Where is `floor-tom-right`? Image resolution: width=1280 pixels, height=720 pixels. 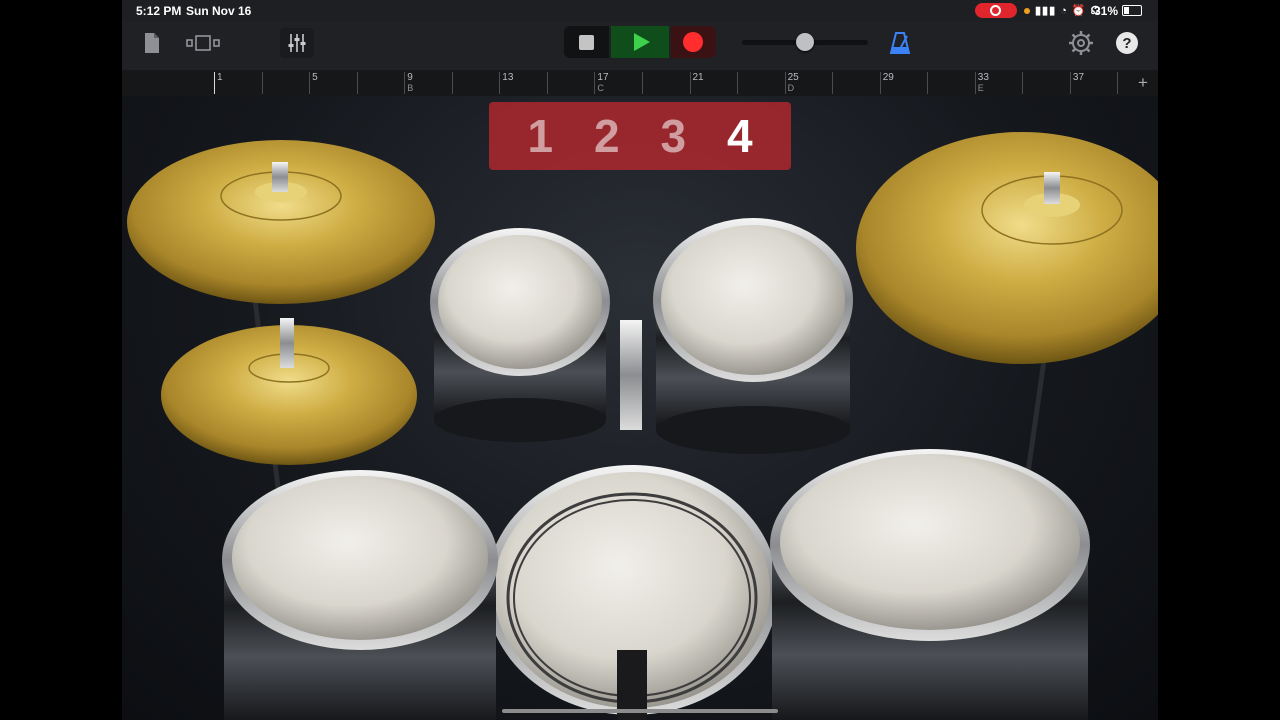 floor-tom-right is located at coordinates (930, 584).